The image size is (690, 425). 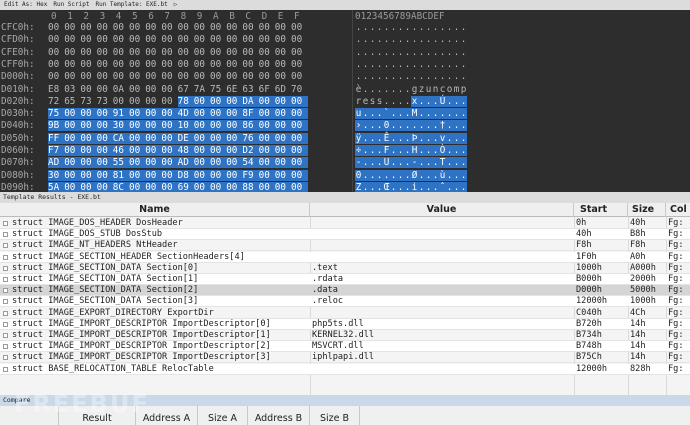 I want to click on ascii-char: c, so click(x=442, y=89).